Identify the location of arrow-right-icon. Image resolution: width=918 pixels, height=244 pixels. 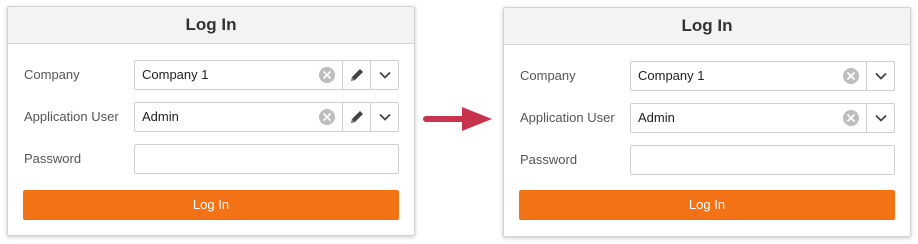
(458, 121).